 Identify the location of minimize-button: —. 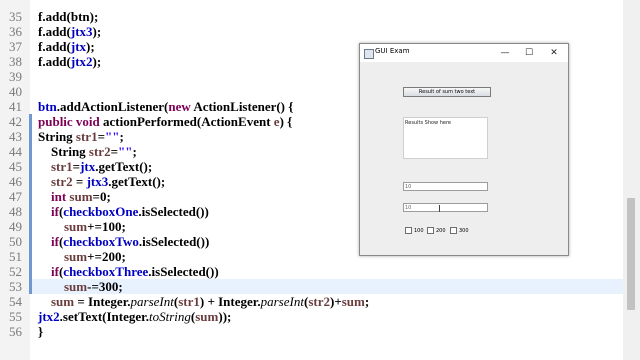
(505, 53).